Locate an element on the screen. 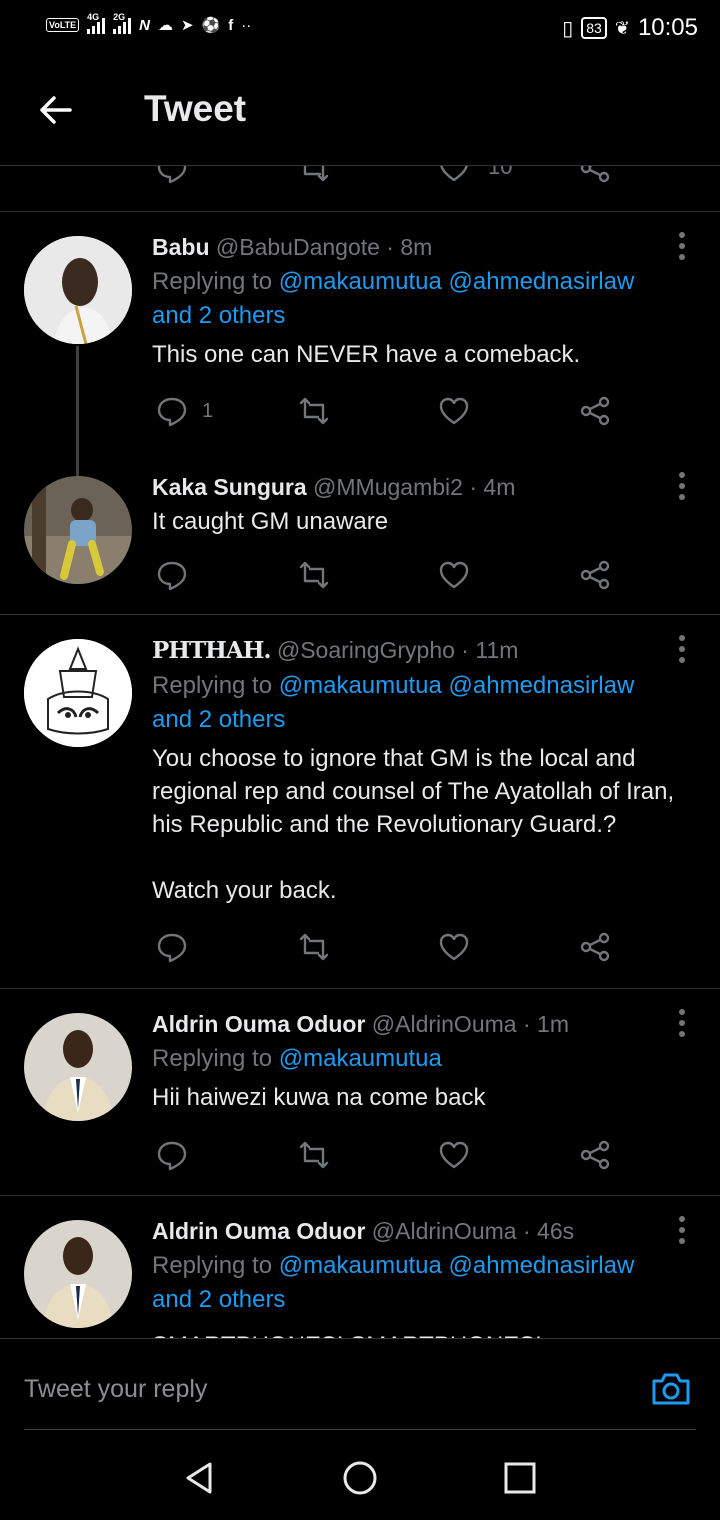  soccer-ball-icon: ⚽ is located at coordinates (211, 25).